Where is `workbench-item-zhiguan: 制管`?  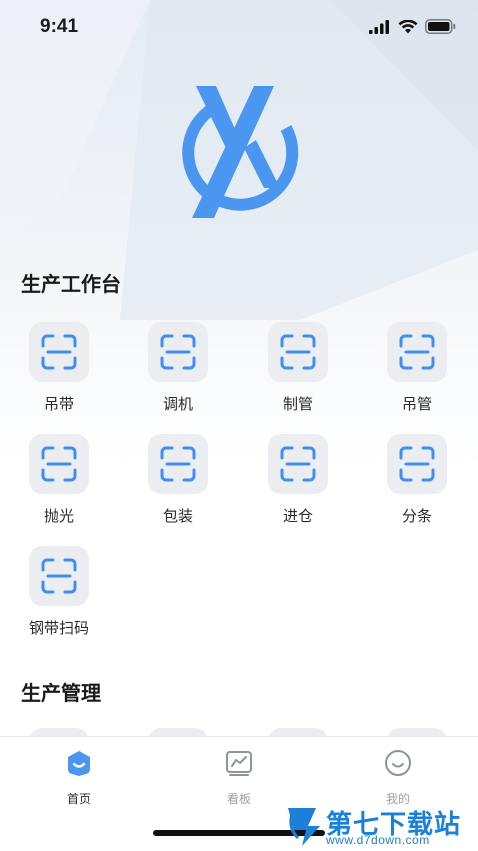
workbench-item-zhiguan: 制管 is located at coordinates (298, 377).